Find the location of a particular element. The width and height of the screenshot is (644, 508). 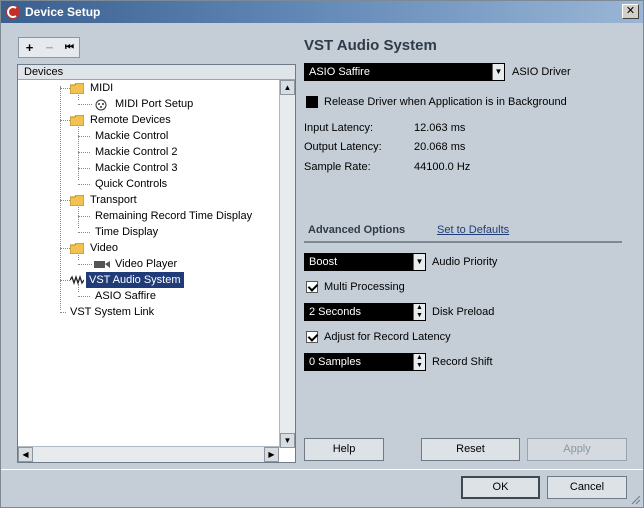

audio-icon is located at coordinates (77, 280).